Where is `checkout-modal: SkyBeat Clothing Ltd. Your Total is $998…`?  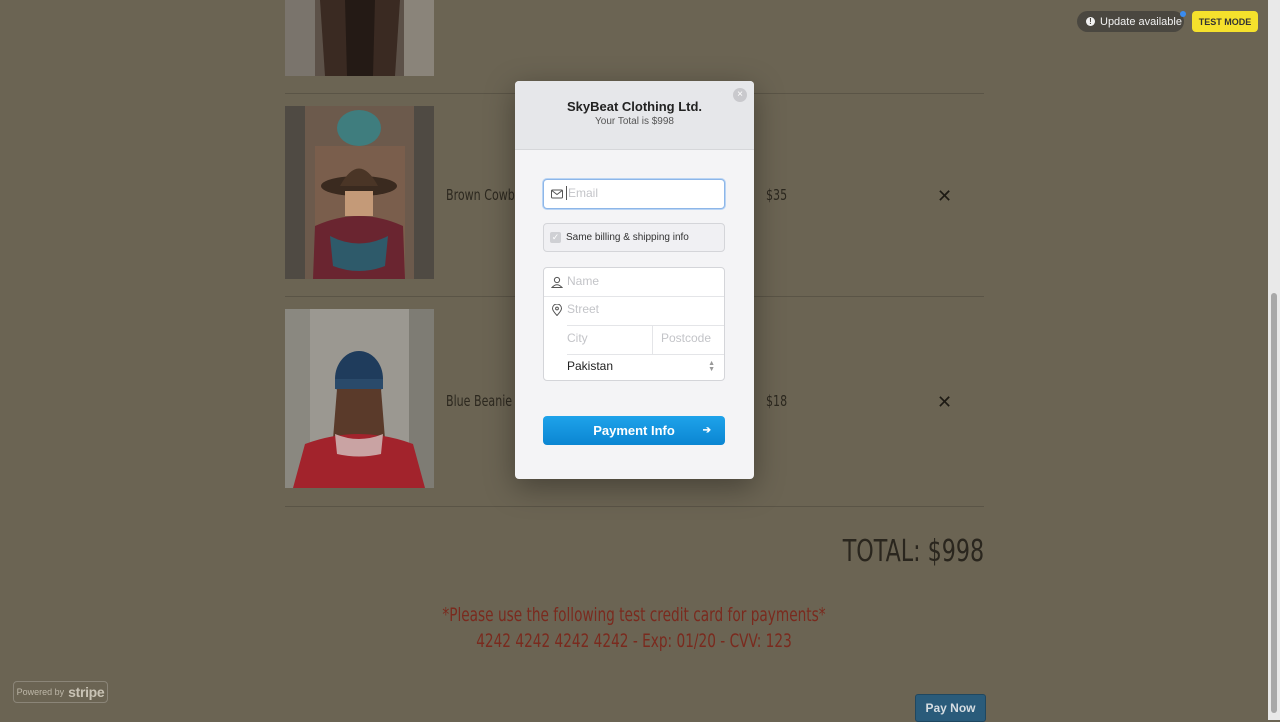
checkout-modal: SkyBeat Clothing Ltd. Your Total is $998… is located at coordinates (634, 280).